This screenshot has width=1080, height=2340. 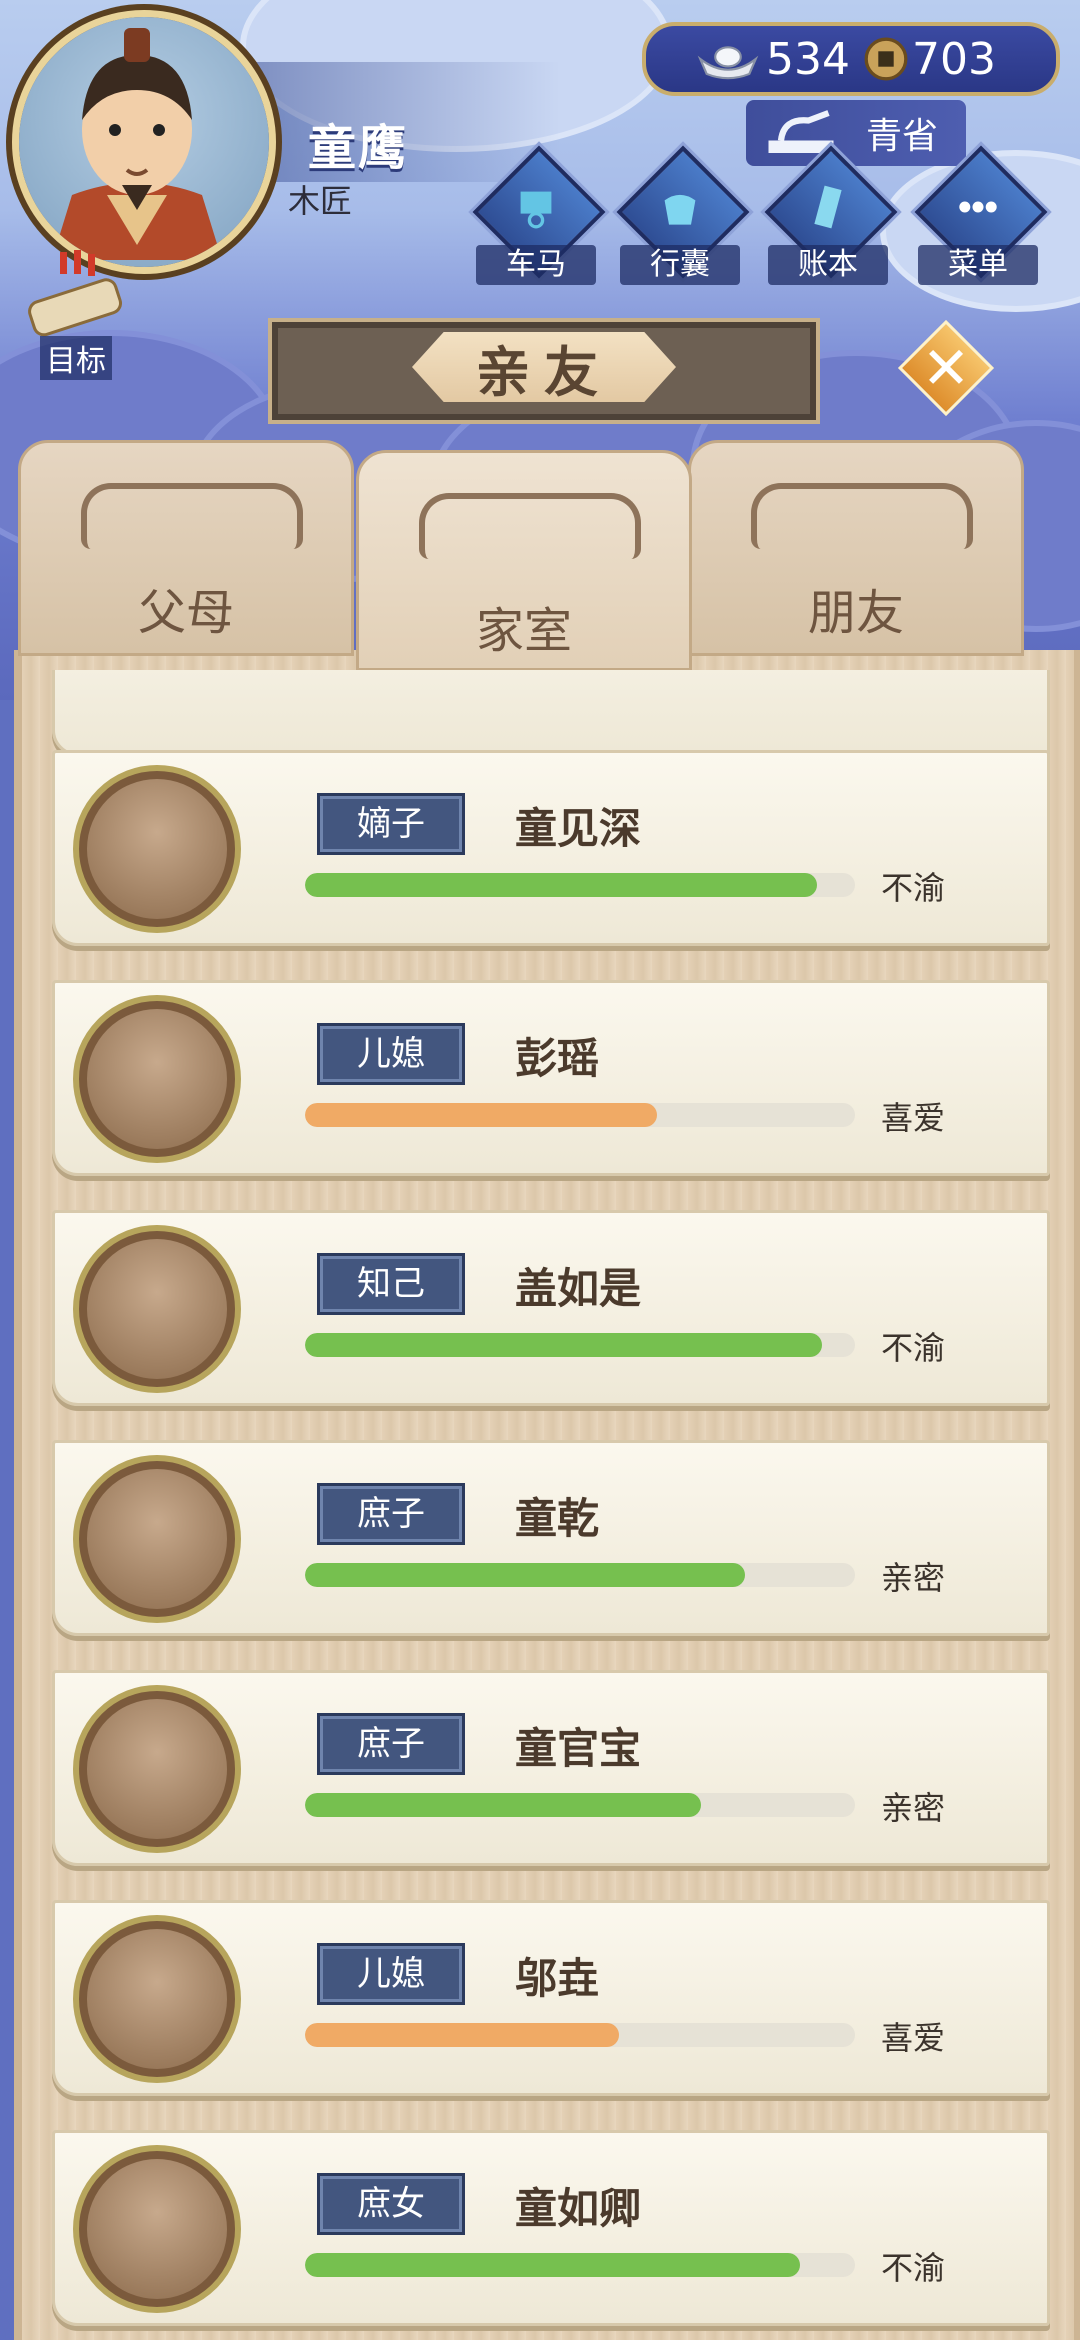 I want to click on page-title: 亲友, so click(x=544, y=367).